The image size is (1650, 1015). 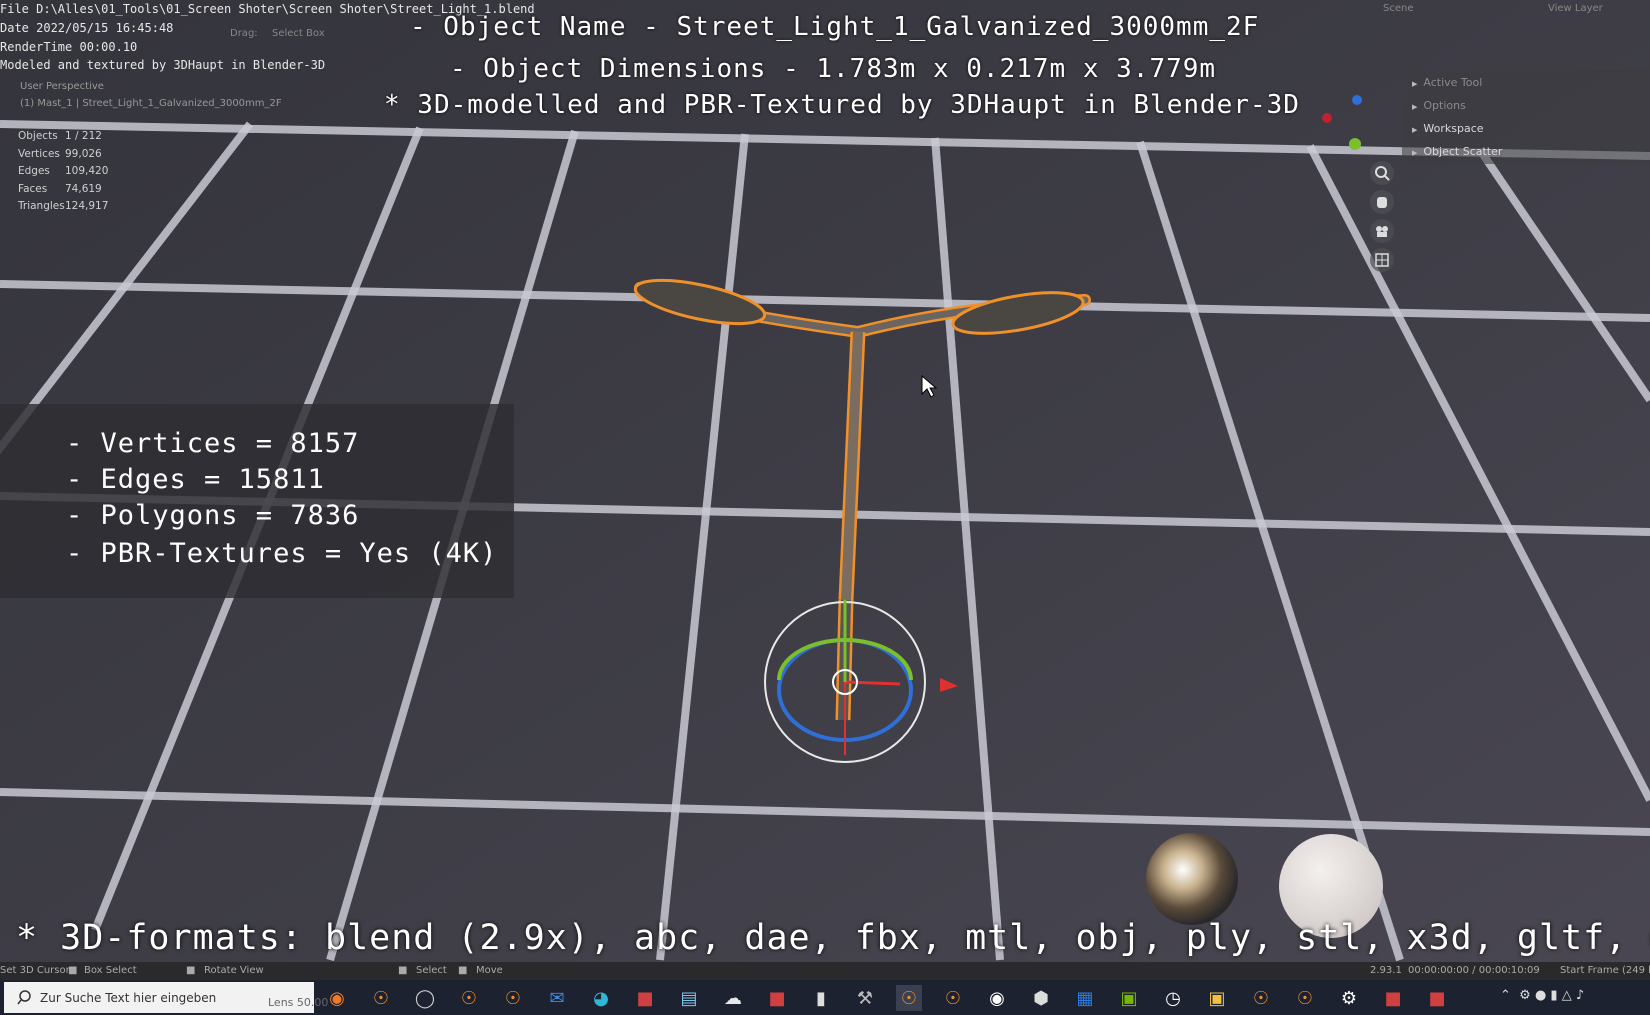 I want to click on stat-key: Vertices, so click(x=39, y=153).